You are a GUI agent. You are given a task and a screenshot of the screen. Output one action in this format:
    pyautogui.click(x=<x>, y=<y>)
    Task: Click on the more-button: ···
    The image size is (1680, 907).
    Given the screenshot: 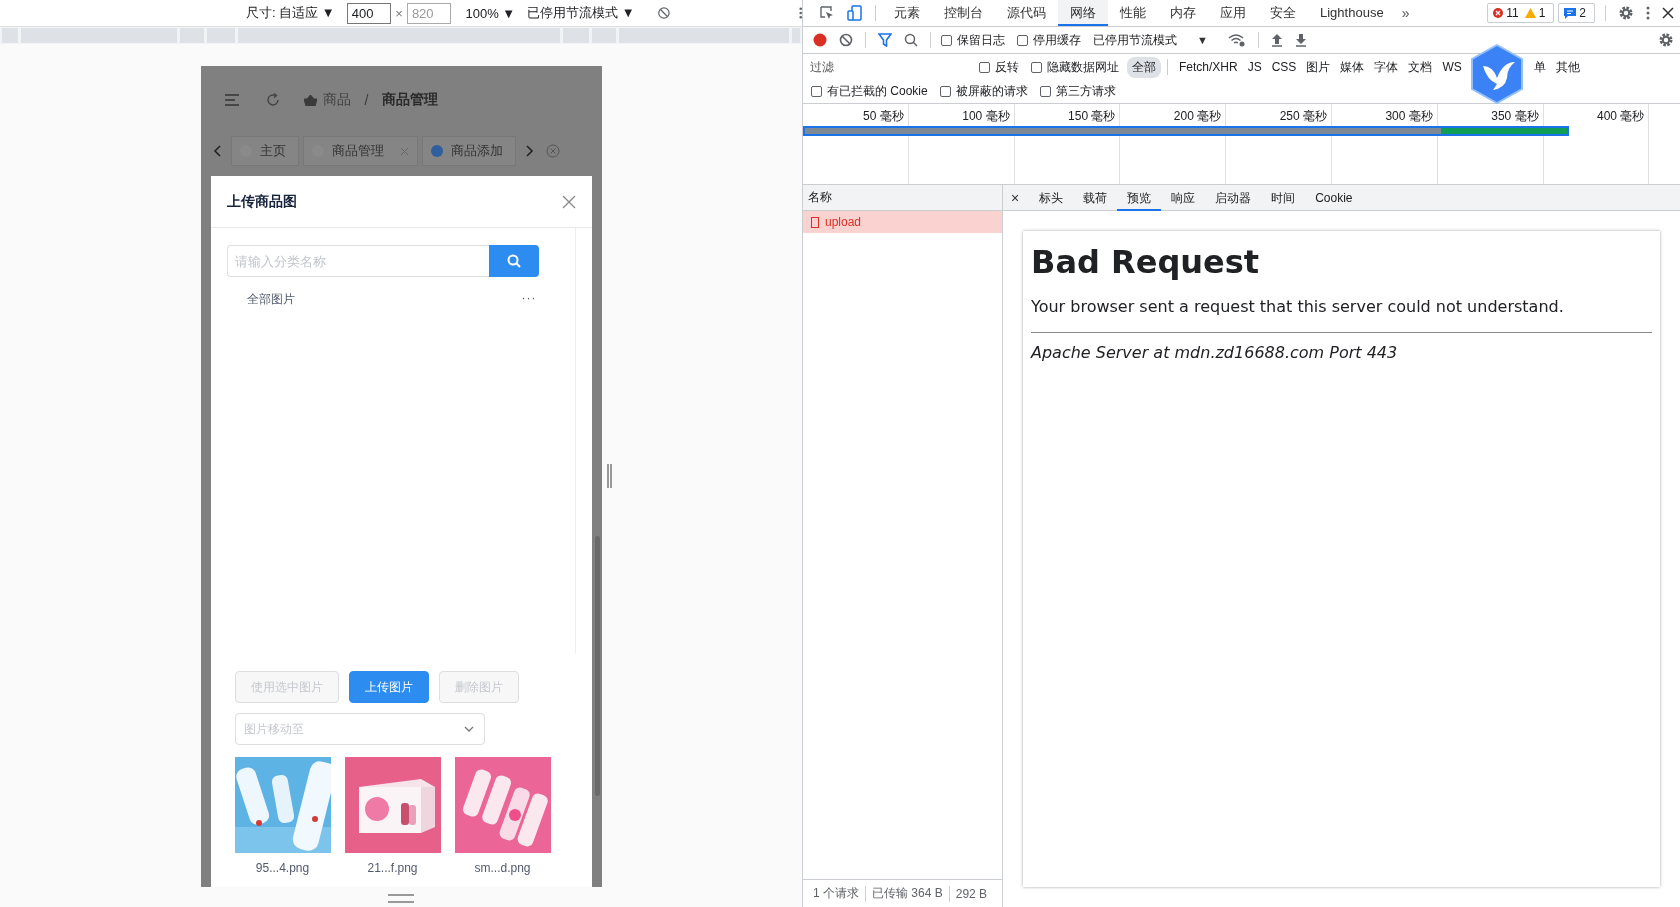 What is the action you would take?
    pyautogui.click(x=529, y=299)
    